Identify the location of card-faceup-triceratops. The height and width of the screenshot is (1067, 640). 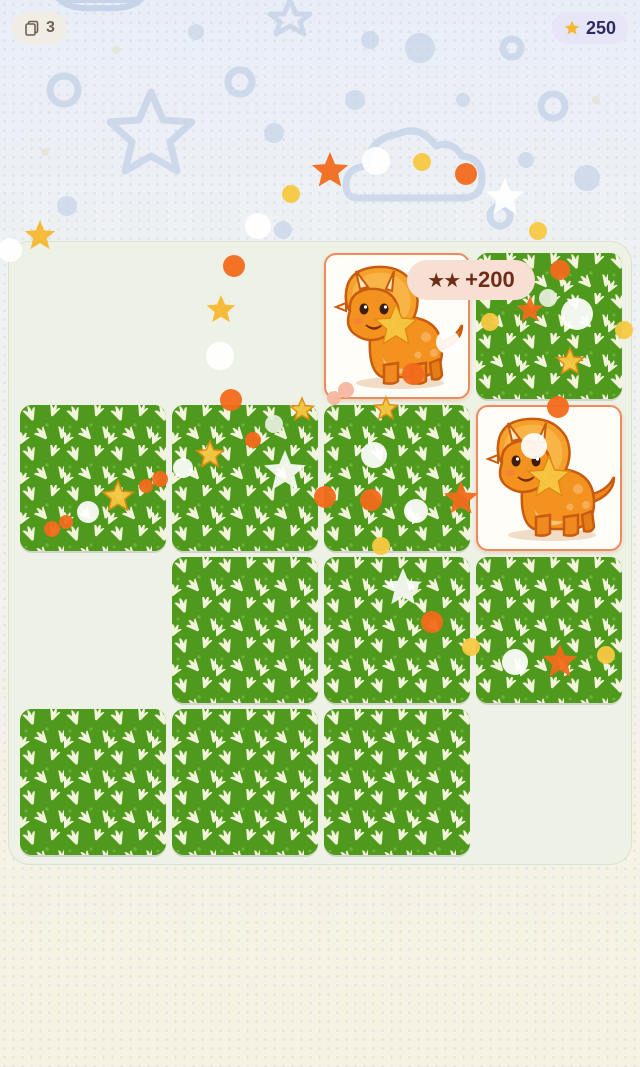
(549, 478).